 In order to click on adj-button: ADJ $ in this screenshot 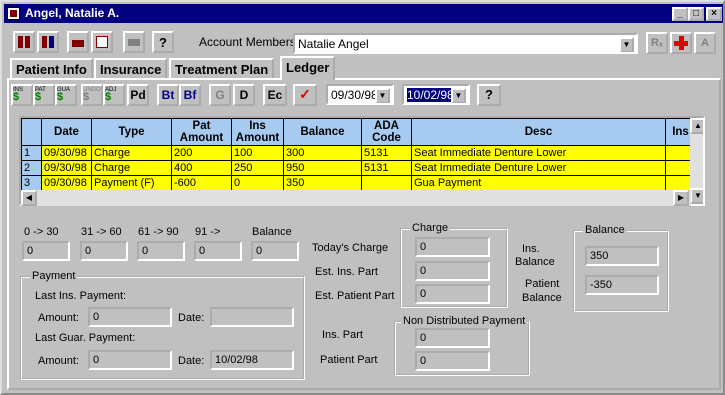, I will do `click(114, 95)`.